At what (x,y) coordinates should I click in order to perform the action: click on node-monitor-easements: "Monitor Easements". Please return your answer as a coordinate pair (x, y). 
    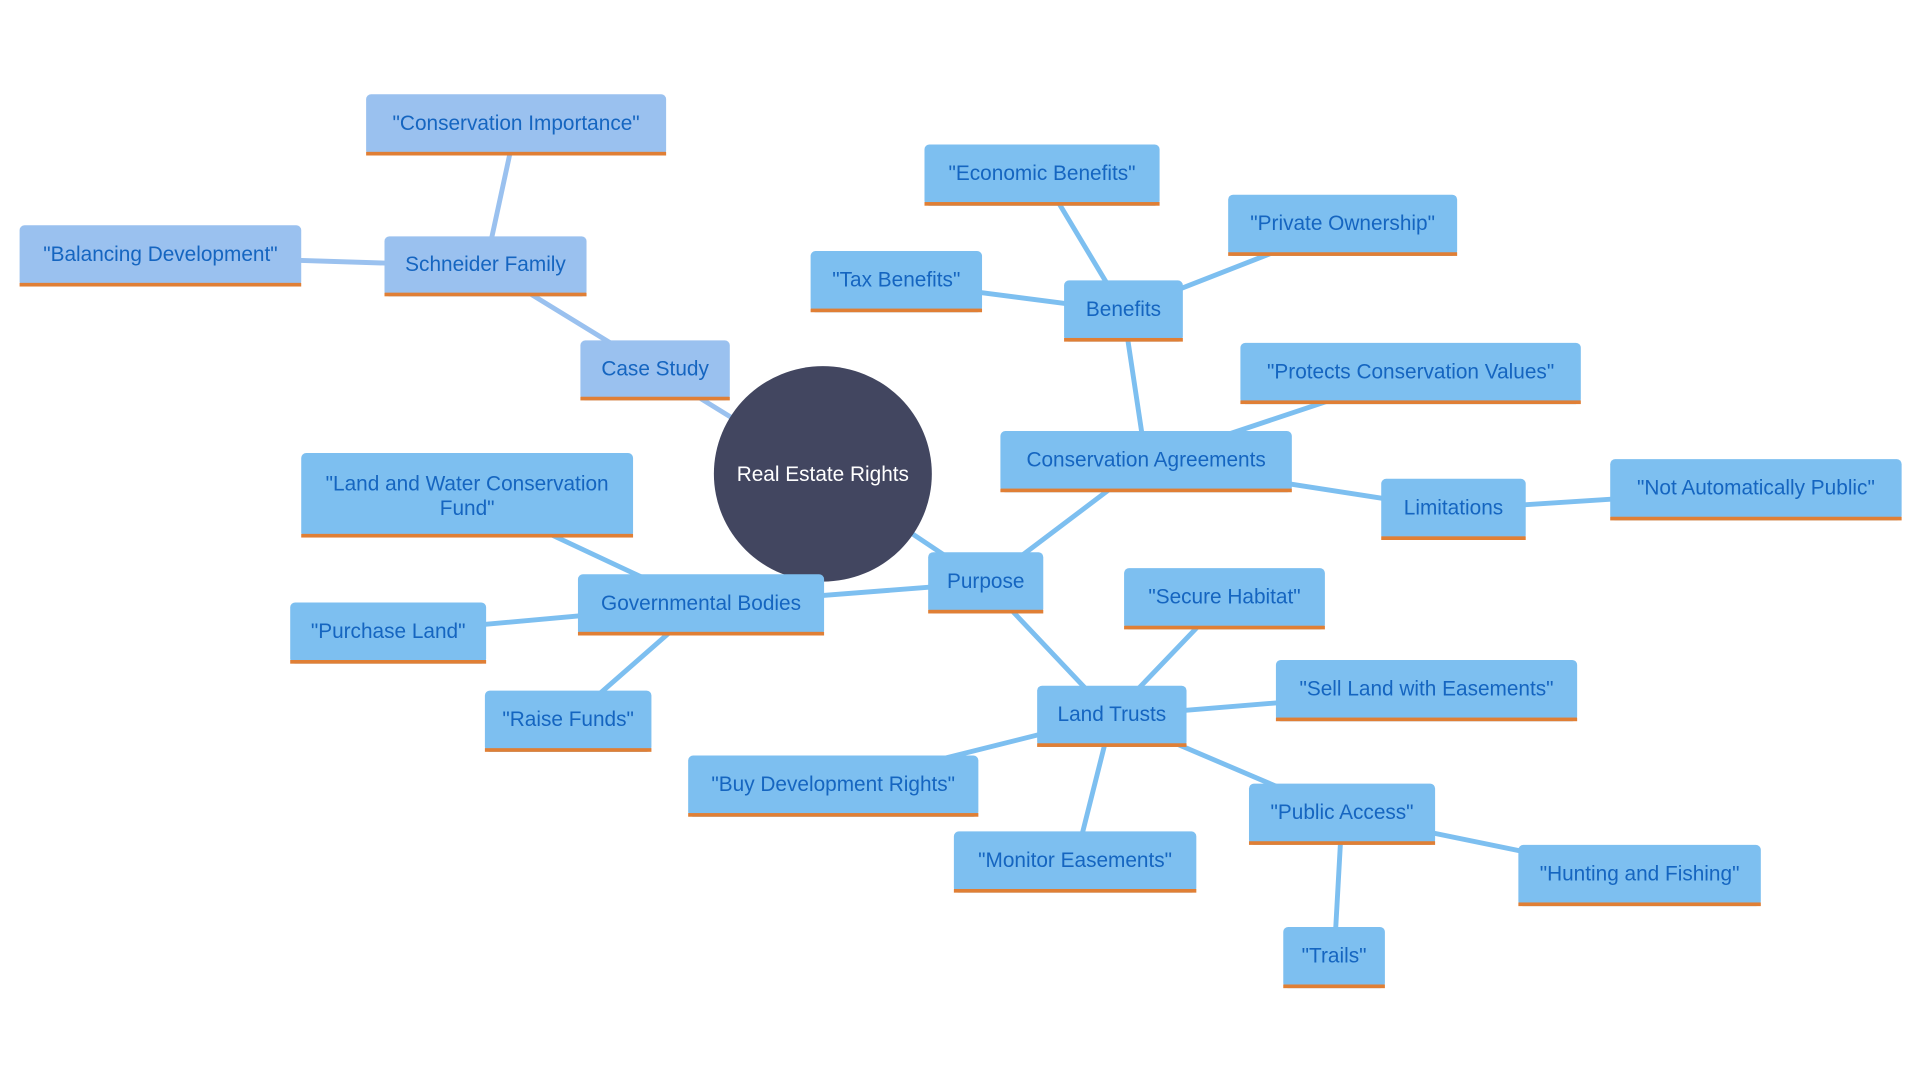
    Looking at the image, I should click on (1075, 862).